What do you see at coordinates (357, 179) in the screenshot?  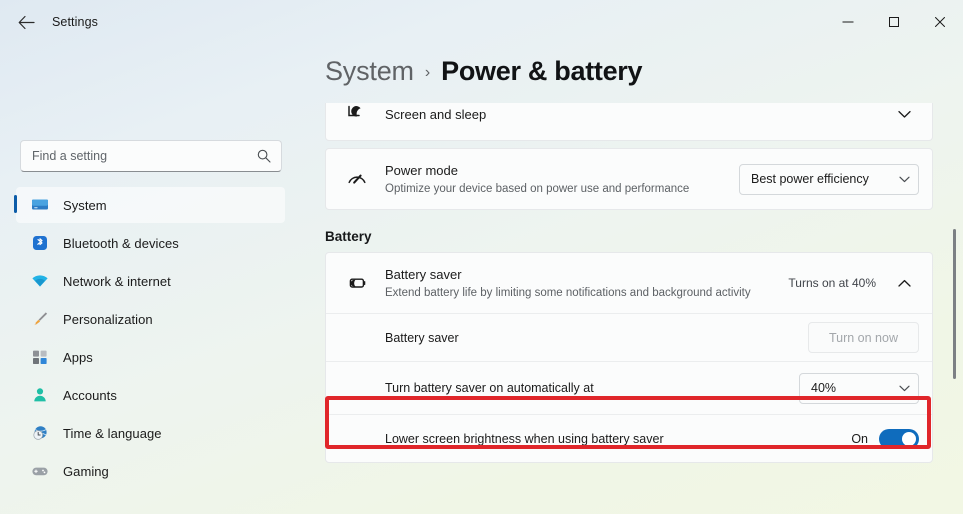 I see `speedometer-icon` at bounding box center [357, 179].